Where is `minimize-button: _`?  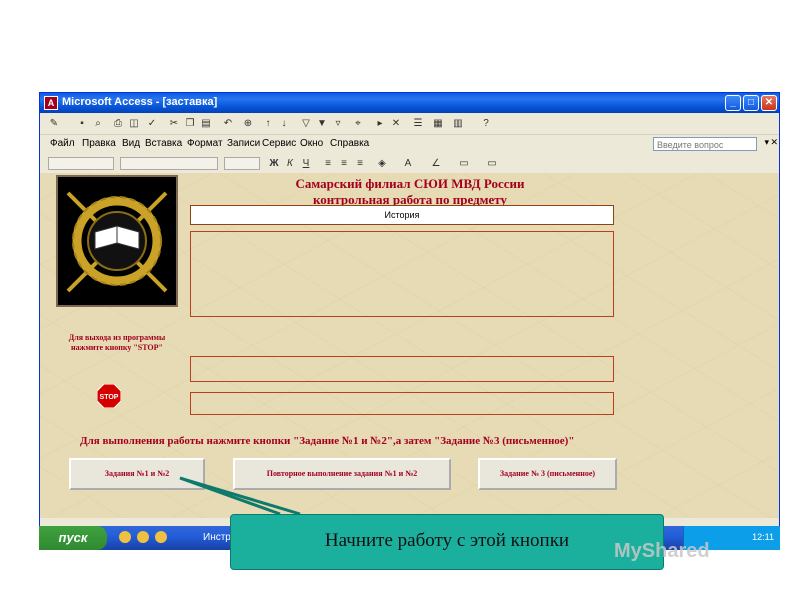
minimize-button: _ is located at coordinates (733, 103).